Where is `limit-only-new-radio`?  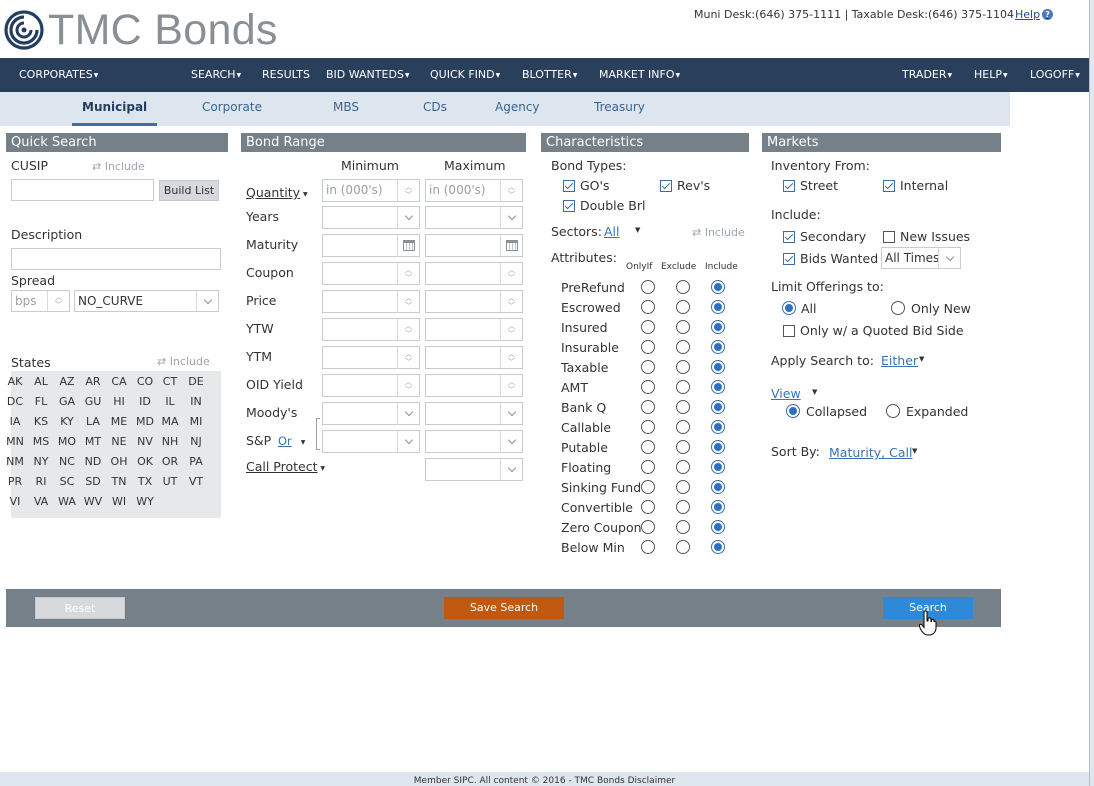 limit-only-new-radio is located at coordinates (898, 308).